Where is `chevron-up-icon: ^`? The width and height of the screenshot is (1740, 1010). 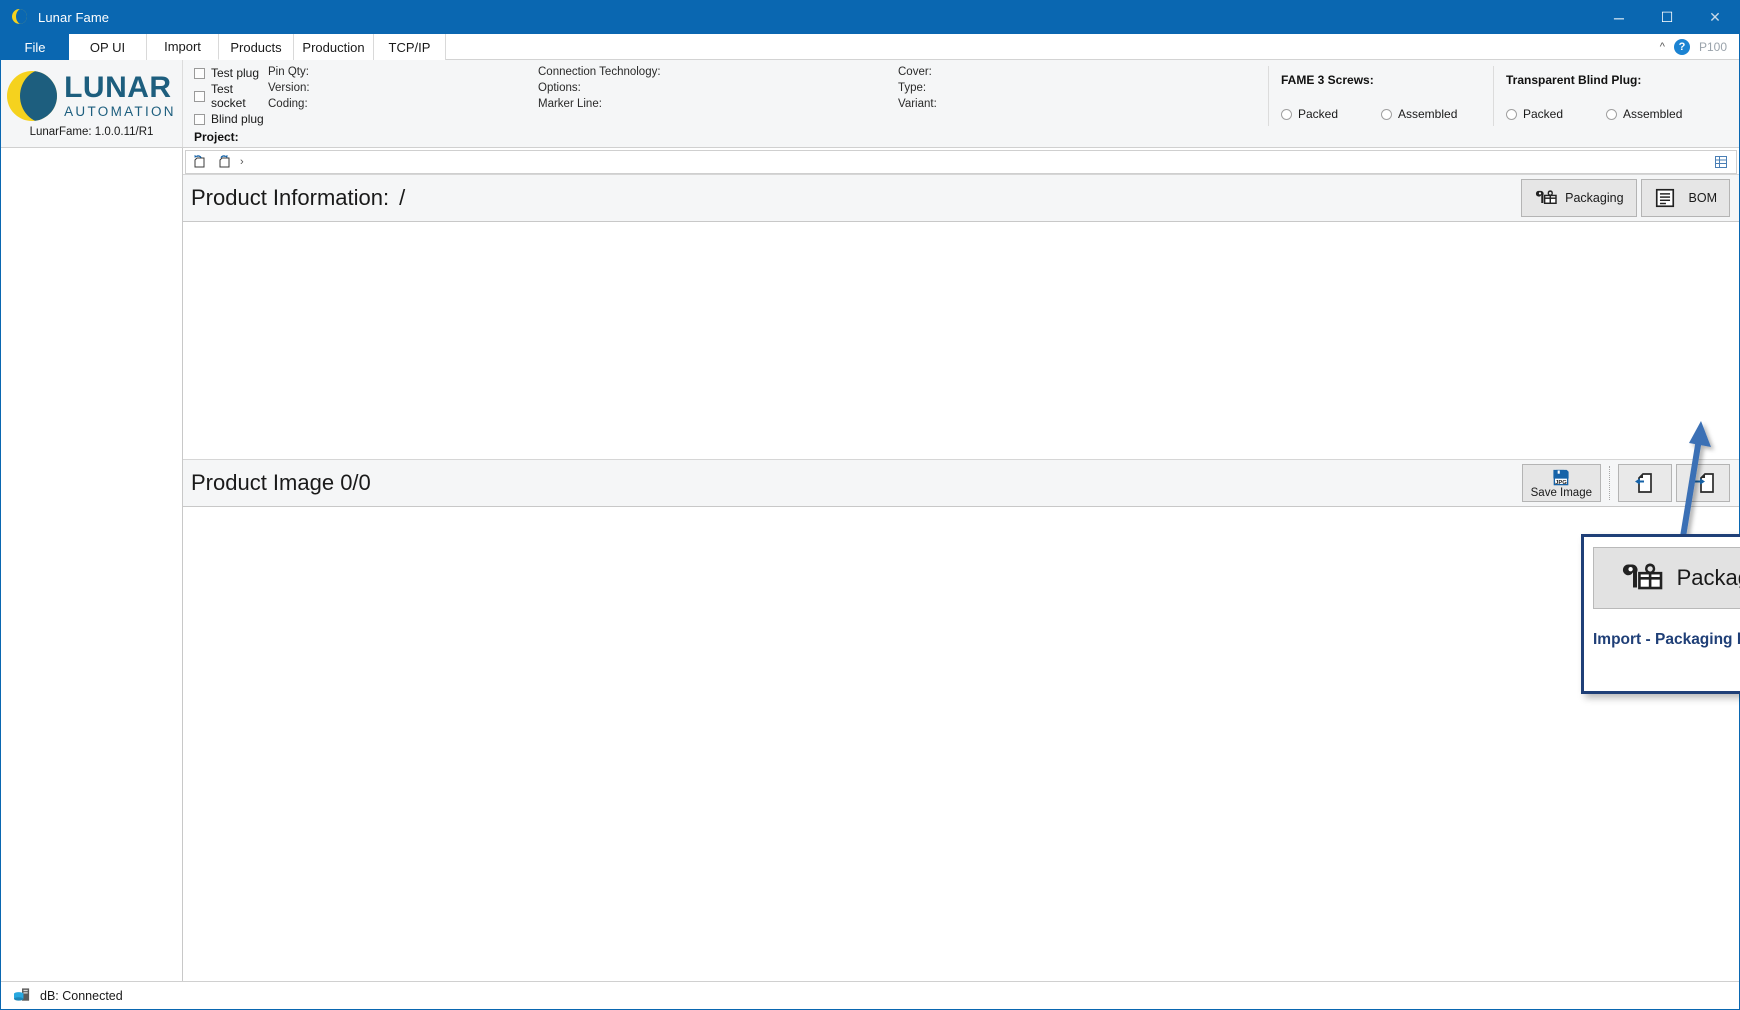 chevron-up-icon: ^ is located at coordinates (1662, 47).